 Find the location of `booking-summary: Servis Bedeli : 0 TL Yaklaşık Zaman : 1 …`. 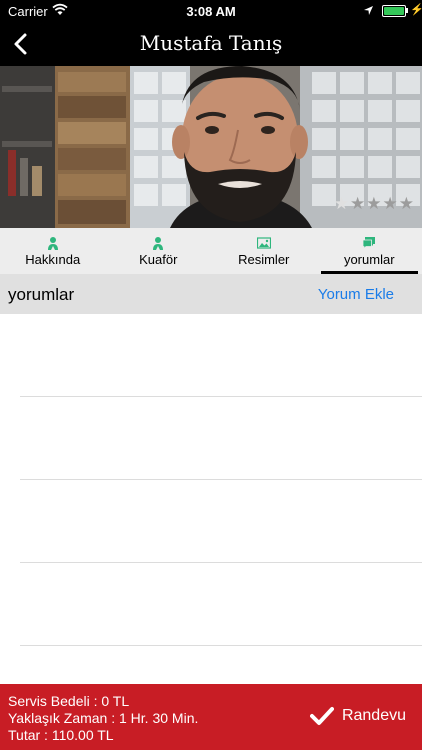

booking-summary: Servis Bedeli : 0 TL Yaklaşık Zaman : 1 … is located at coordinates (103, 718).